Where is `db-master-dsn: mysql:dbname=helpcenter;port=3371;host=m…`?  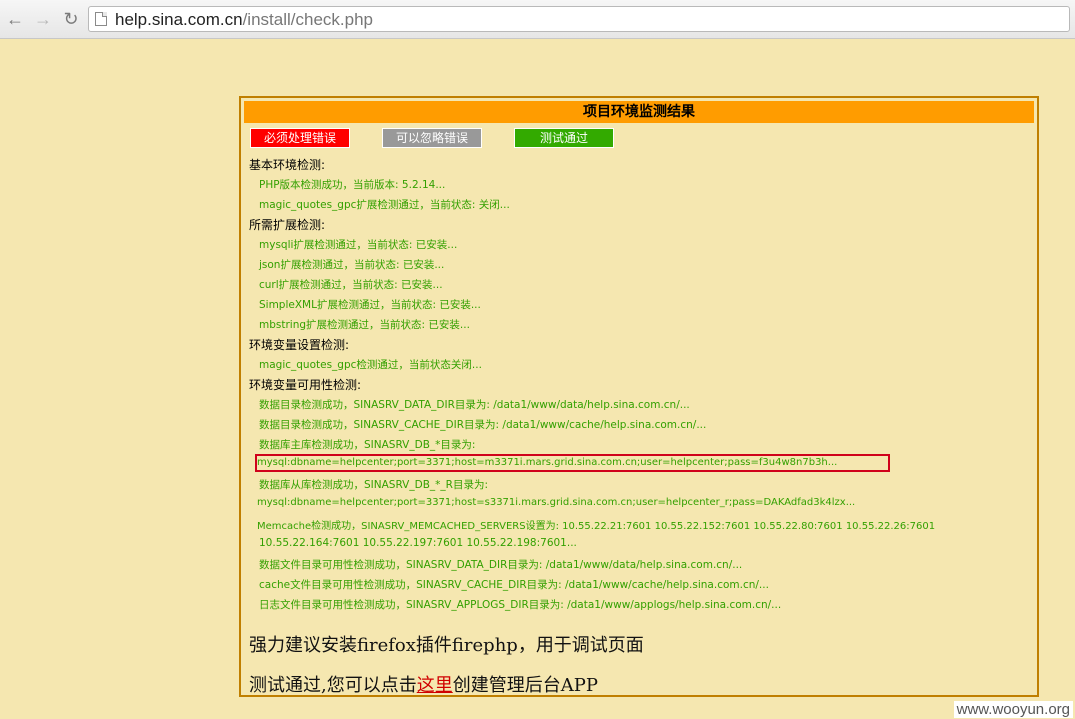 db-master-dsn: mysql:dbname=helpcenter;port=3371;host=m… is located at coordinates (547, 462).